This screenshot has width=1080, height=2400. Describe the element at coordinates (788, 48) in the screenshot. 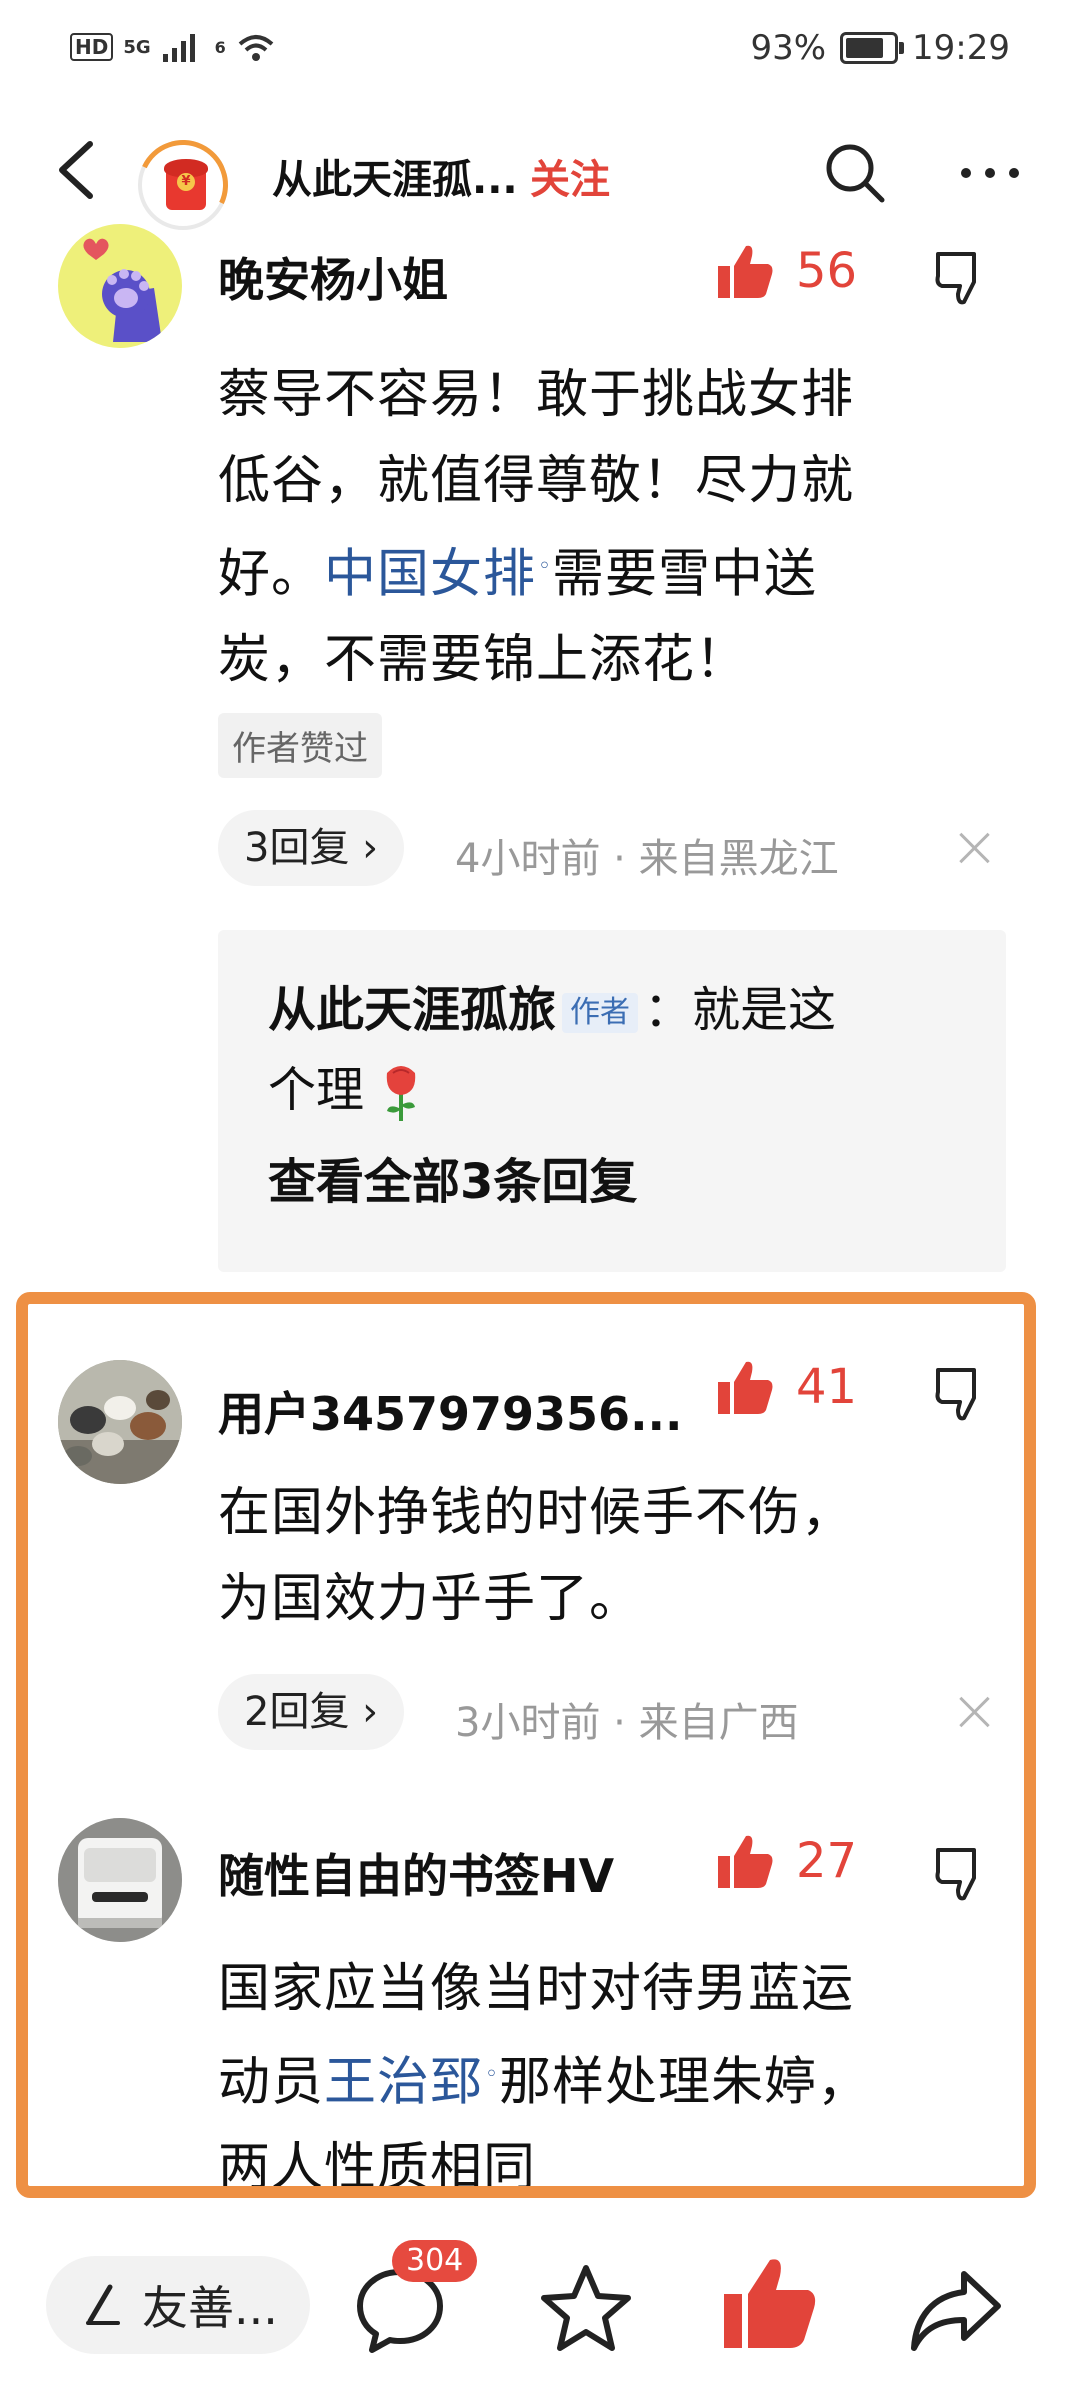

I see `battery-percent: 93%` at that location.